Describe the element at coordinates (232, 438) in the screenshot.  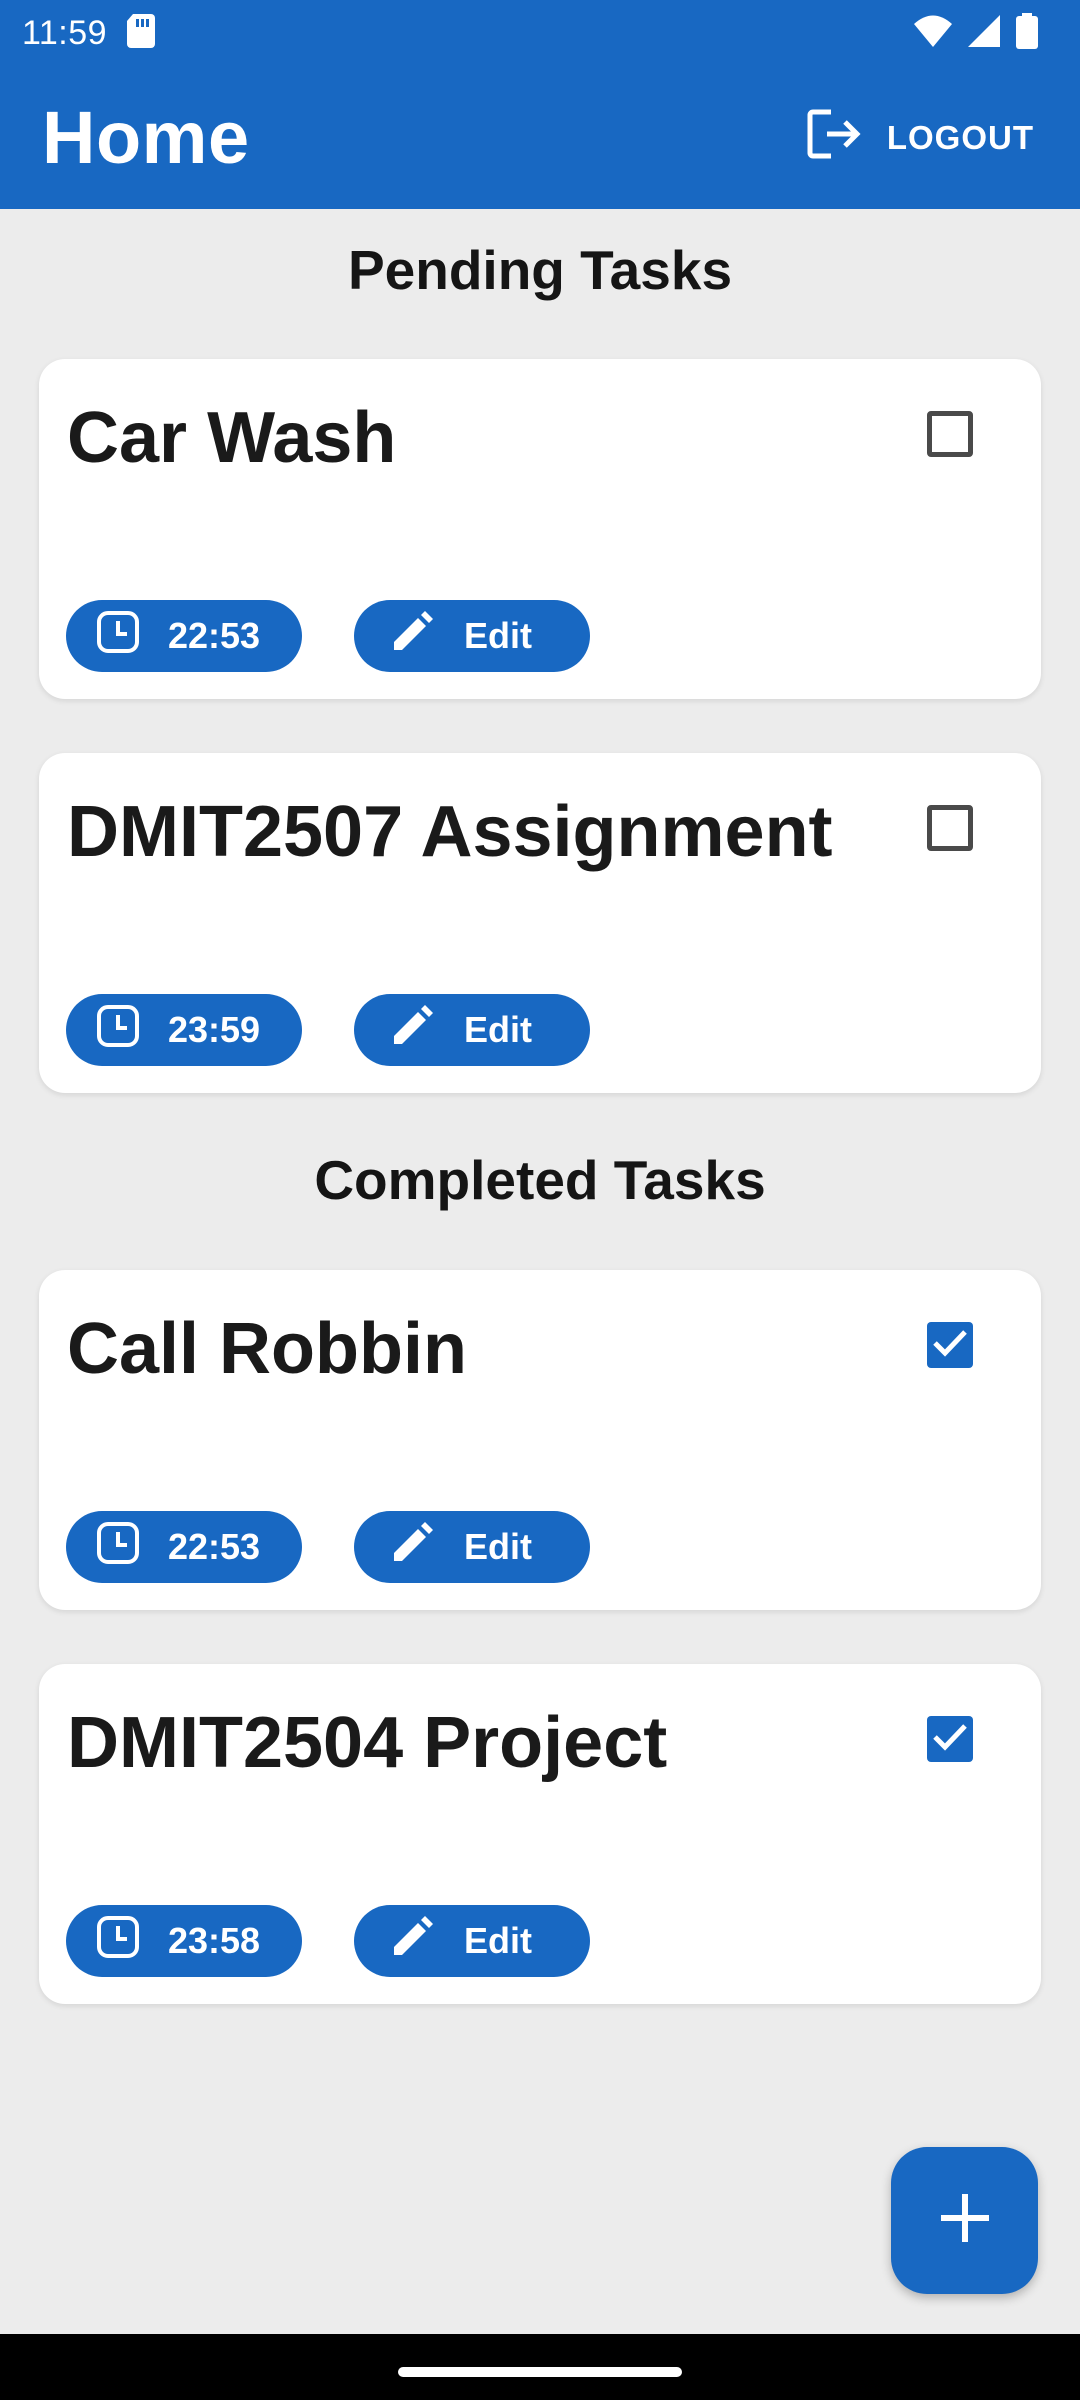
I see `task-title: Car Wash` at that location.